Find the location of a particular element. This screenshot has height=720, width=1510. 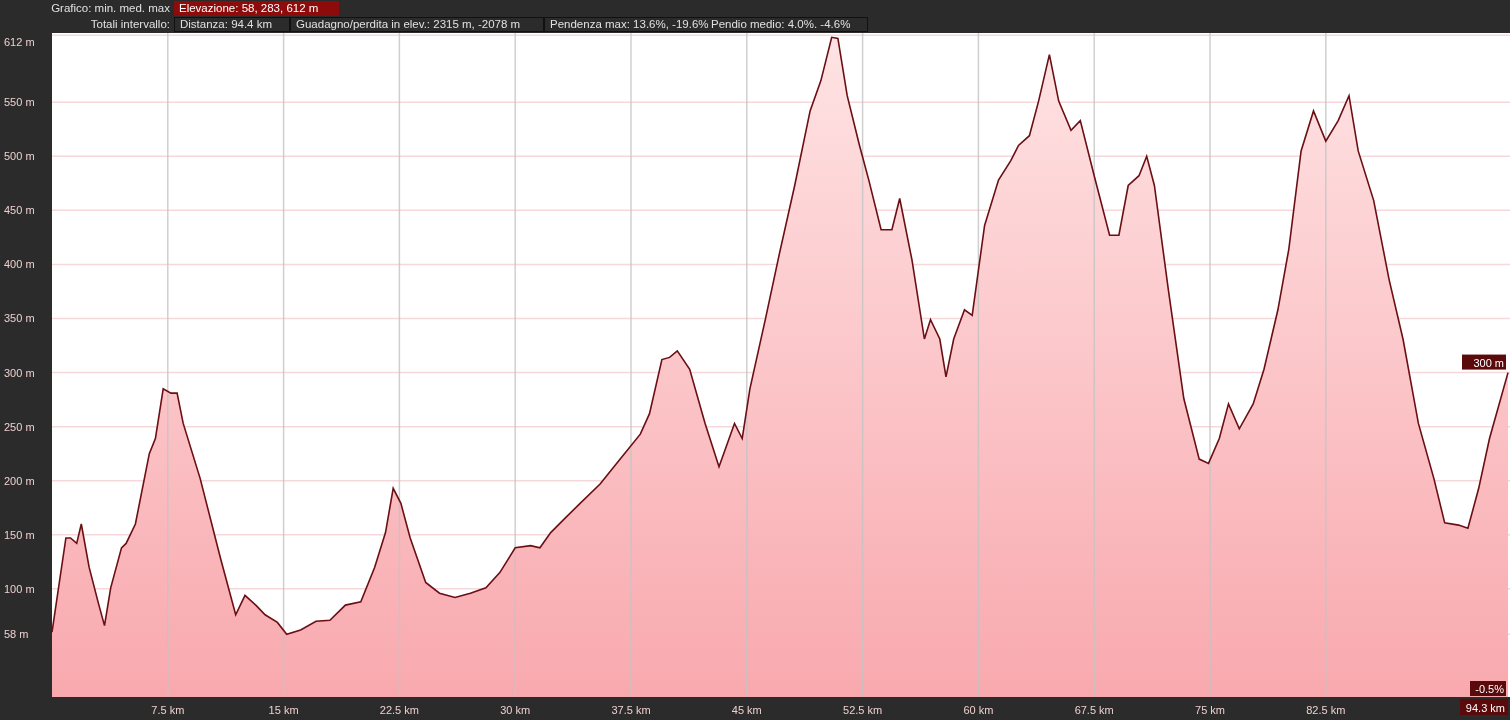

x-axis-label: 67.5 km is located at coordinates (1094, 710).